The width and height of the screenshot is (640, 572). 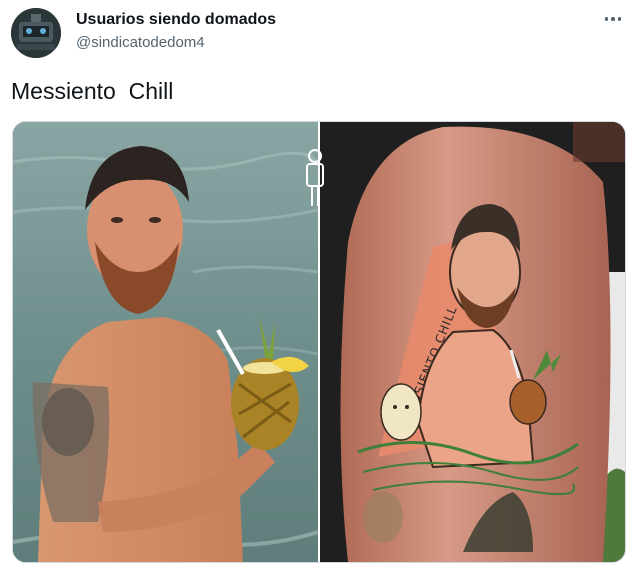 I want to click on tweet-text: Messiento Chill, so click(x=92, y=91).